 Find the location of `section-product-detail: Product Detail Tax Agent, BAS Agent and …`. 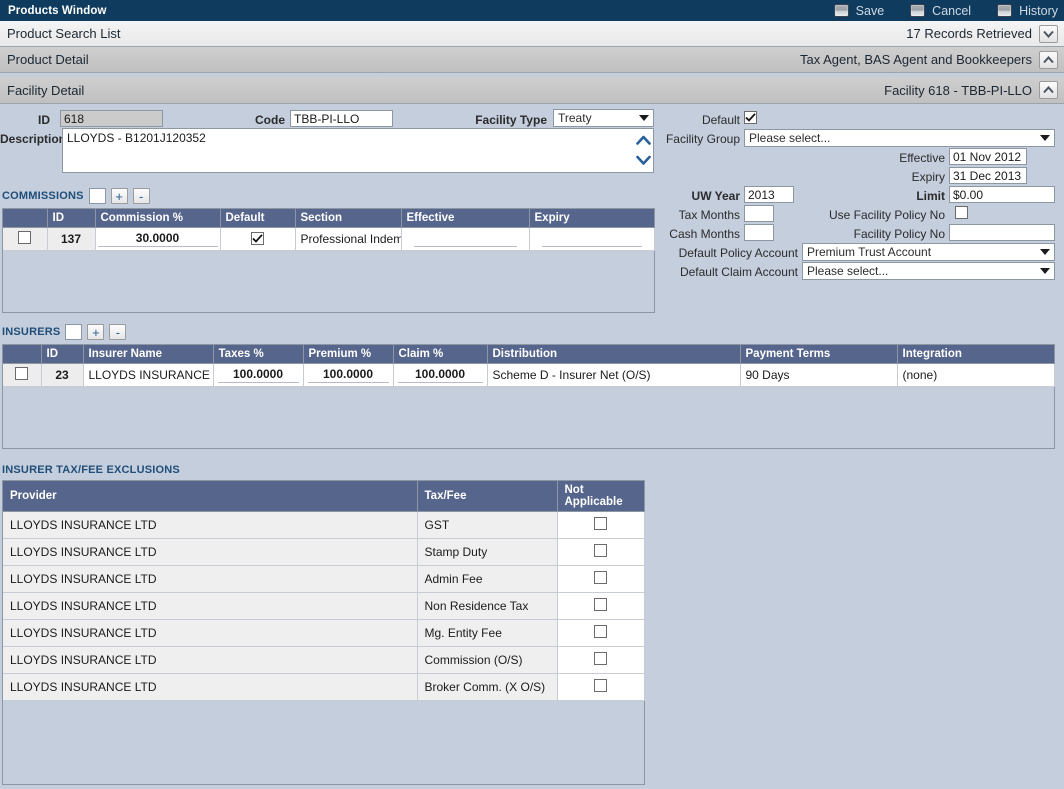

section-product-detail: Product Detail Tax Agent, BAS Agent and … is located at coordinates (532, 60).